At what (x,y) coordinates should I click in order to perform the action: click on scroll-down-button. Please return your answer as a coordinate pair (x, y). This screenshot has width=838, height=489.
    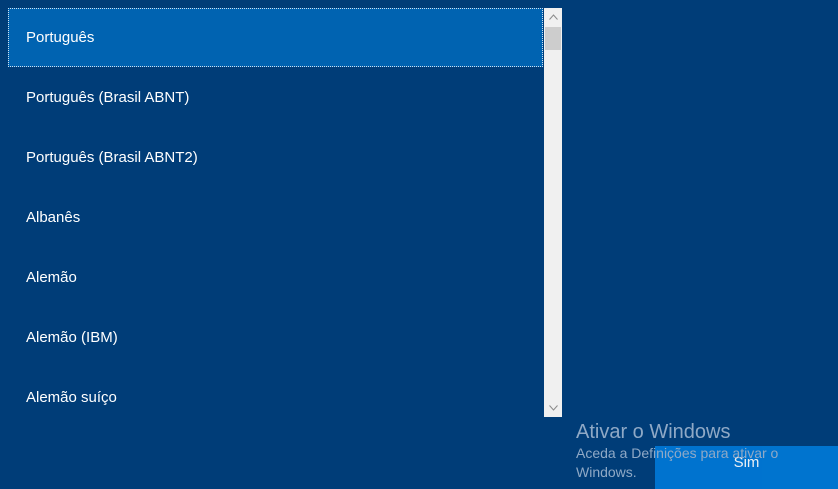
    Looking at the image, I should click on (553, 408).